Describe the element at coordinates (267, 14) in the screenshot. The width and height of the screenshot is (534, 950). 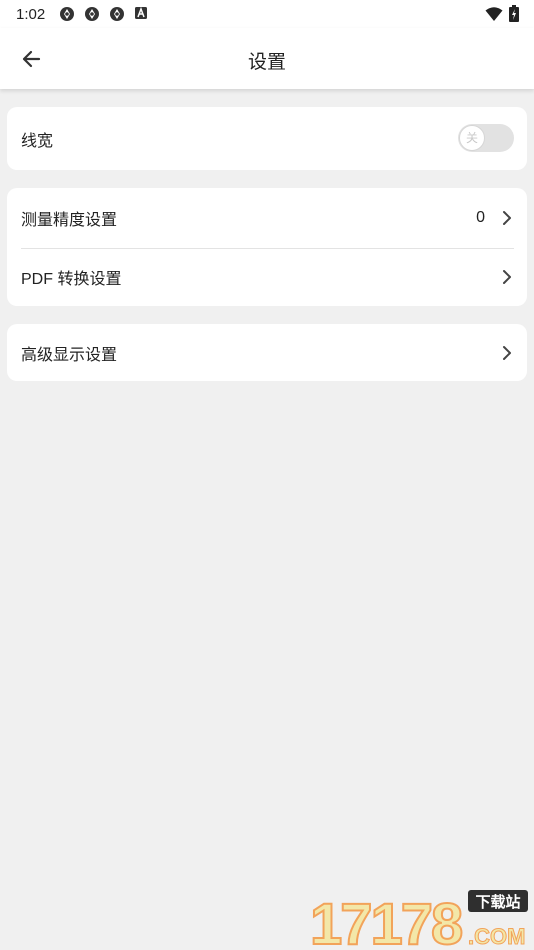
I see `status-bar: 1:02` at that location.